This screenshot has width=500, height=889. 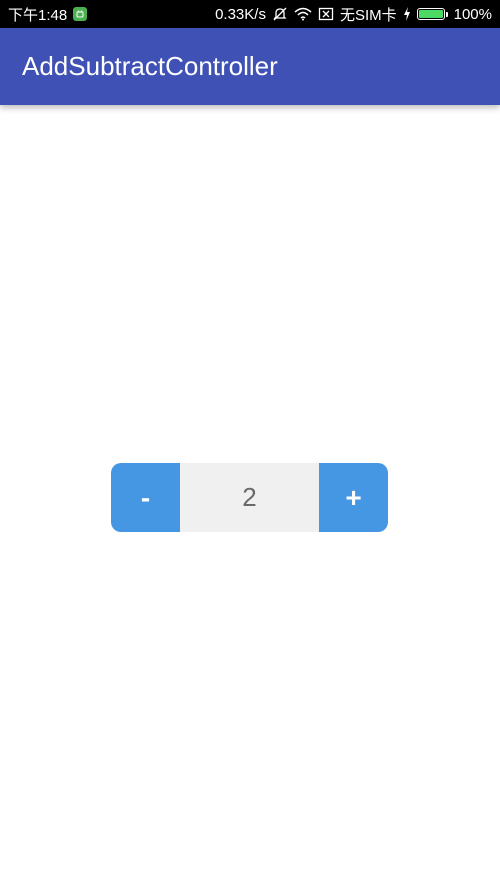 I want to click on subtract-button: -, so click(x=145, y=497).